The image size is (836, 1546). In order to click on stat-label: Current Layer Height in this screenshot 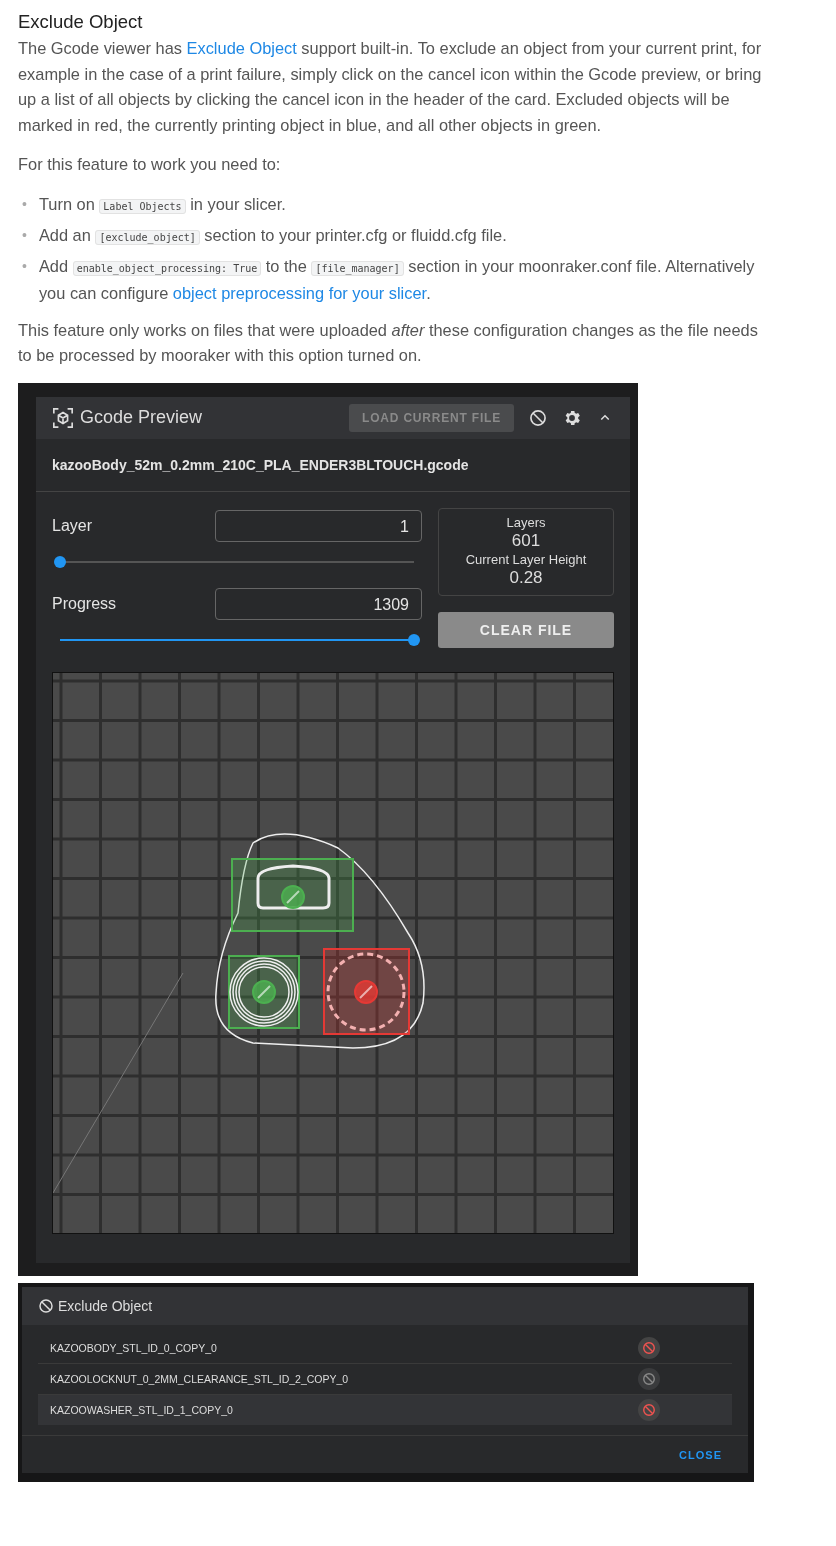, I will do `click(526, 559)`.